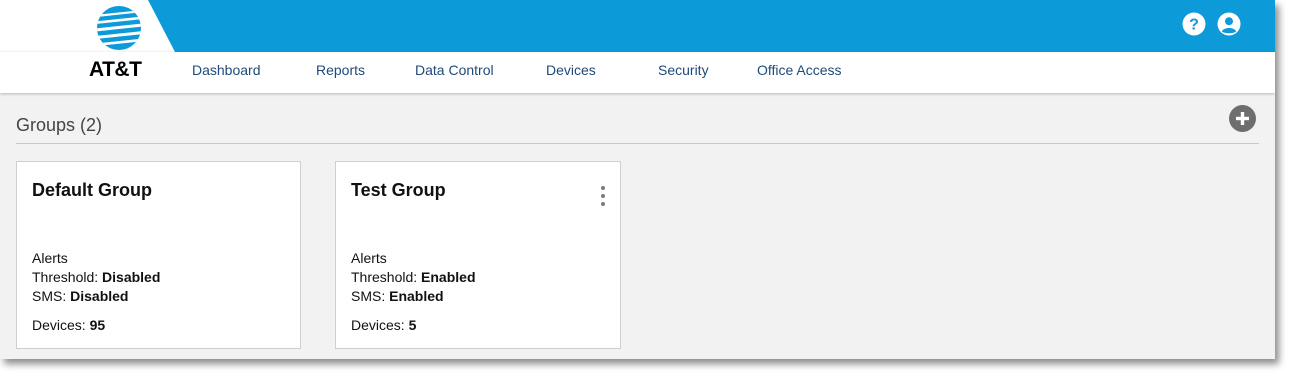  Describe the element at coordinates (119, 30) in the screenshot. I see `att-globe-icon` at that location.